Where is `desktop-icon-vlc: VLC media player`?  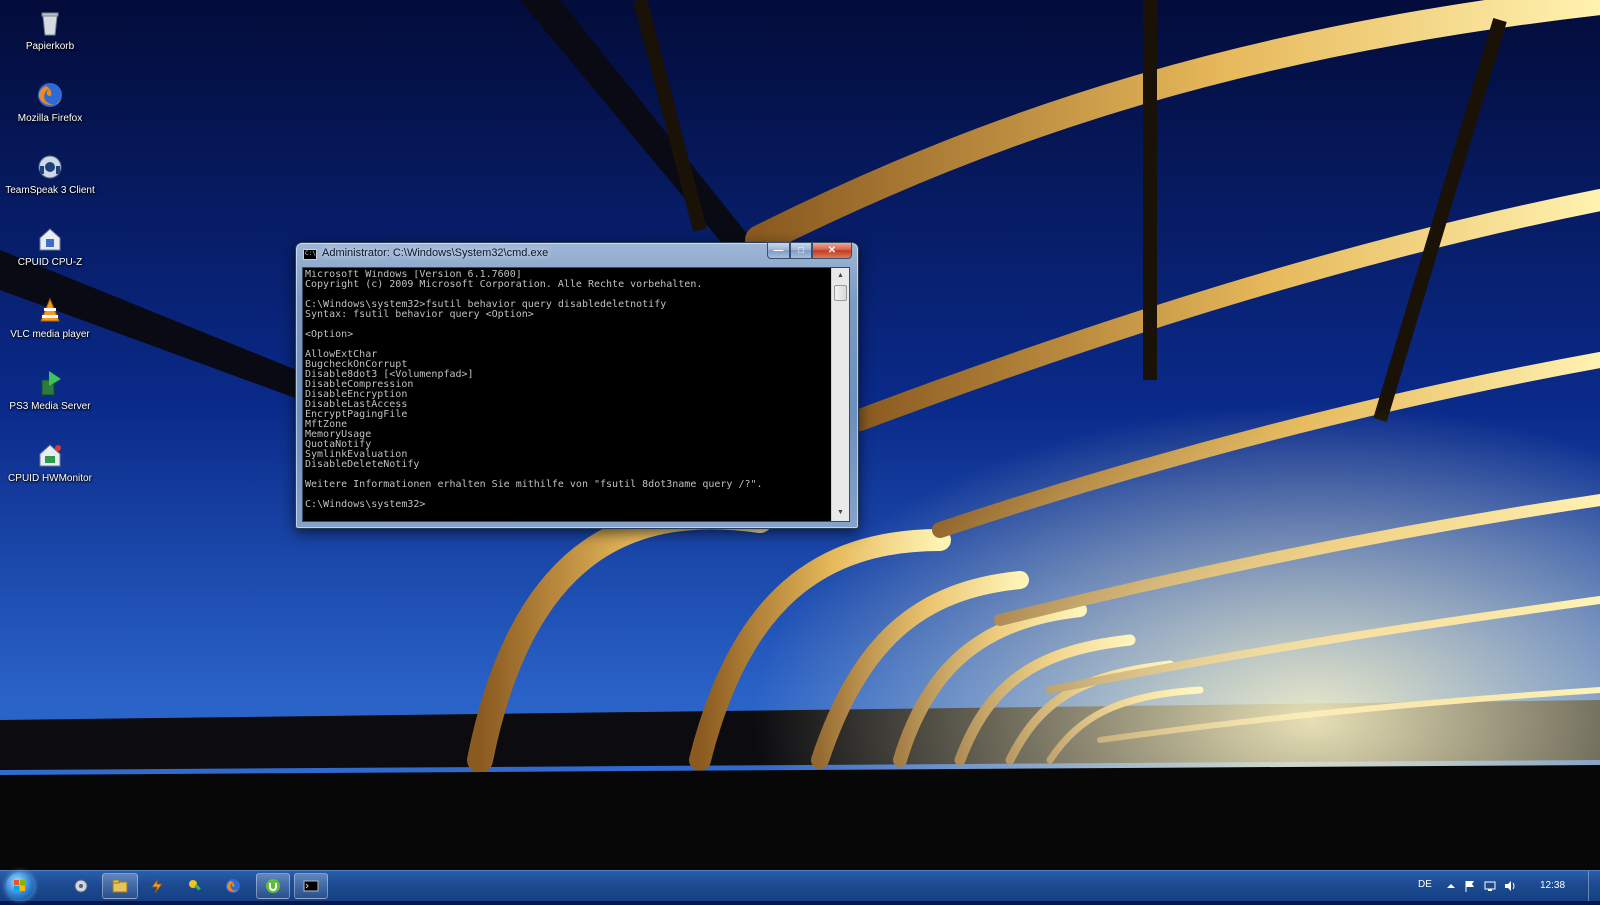
desktop-icon-vlc: VLC media player is located at coordinates (50, 325).